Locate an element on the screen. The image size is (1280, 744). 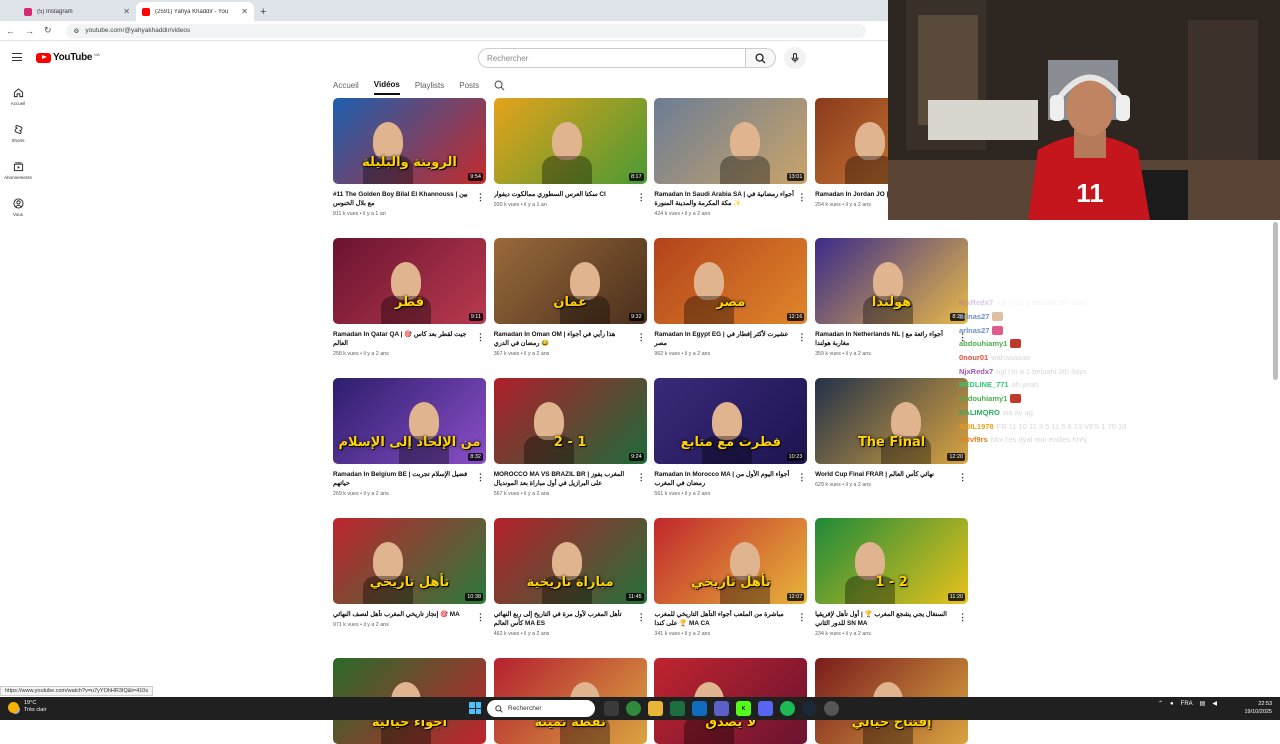
page-scrollbar is located at coordinates (1275, 301).